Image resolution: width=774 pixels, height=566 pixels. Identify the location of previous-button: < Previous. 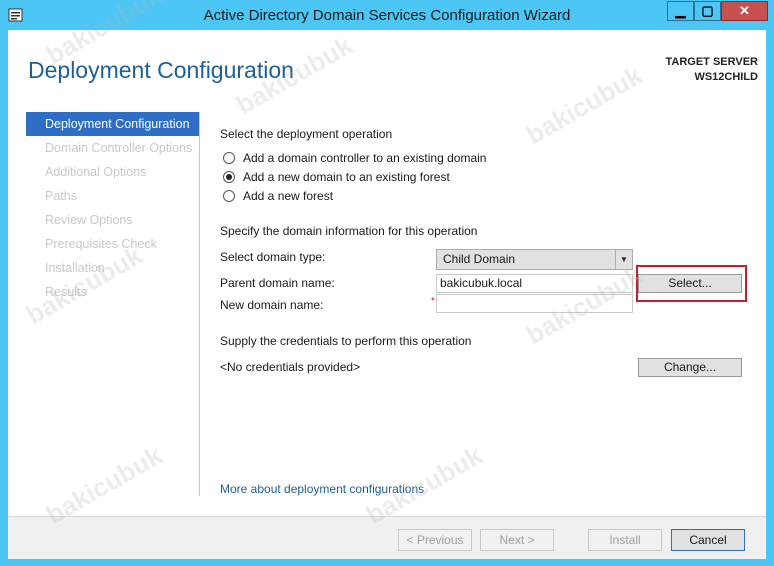
(435, 540).